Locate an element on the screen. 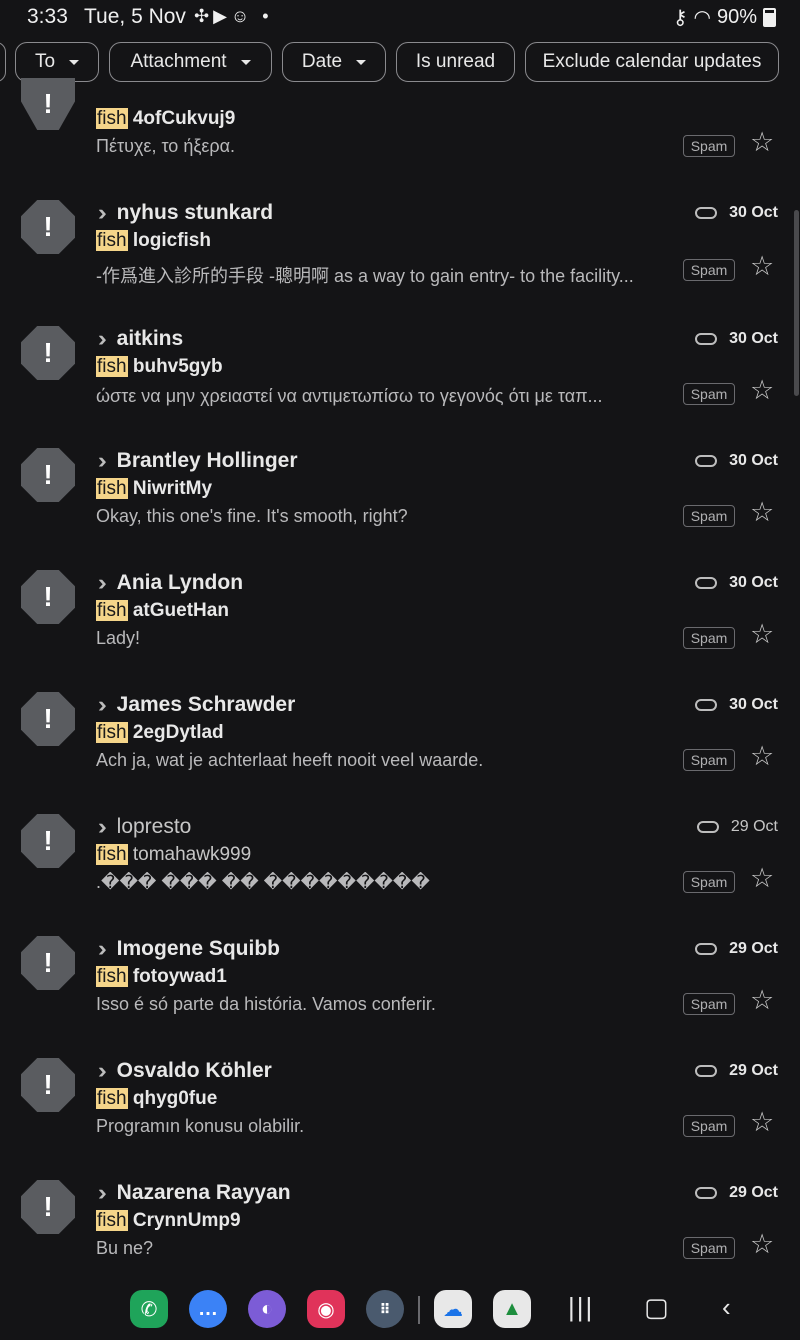 The image size is (800, 1340). phone-app-icon: ✆ is located at coordinates (149, 1309).